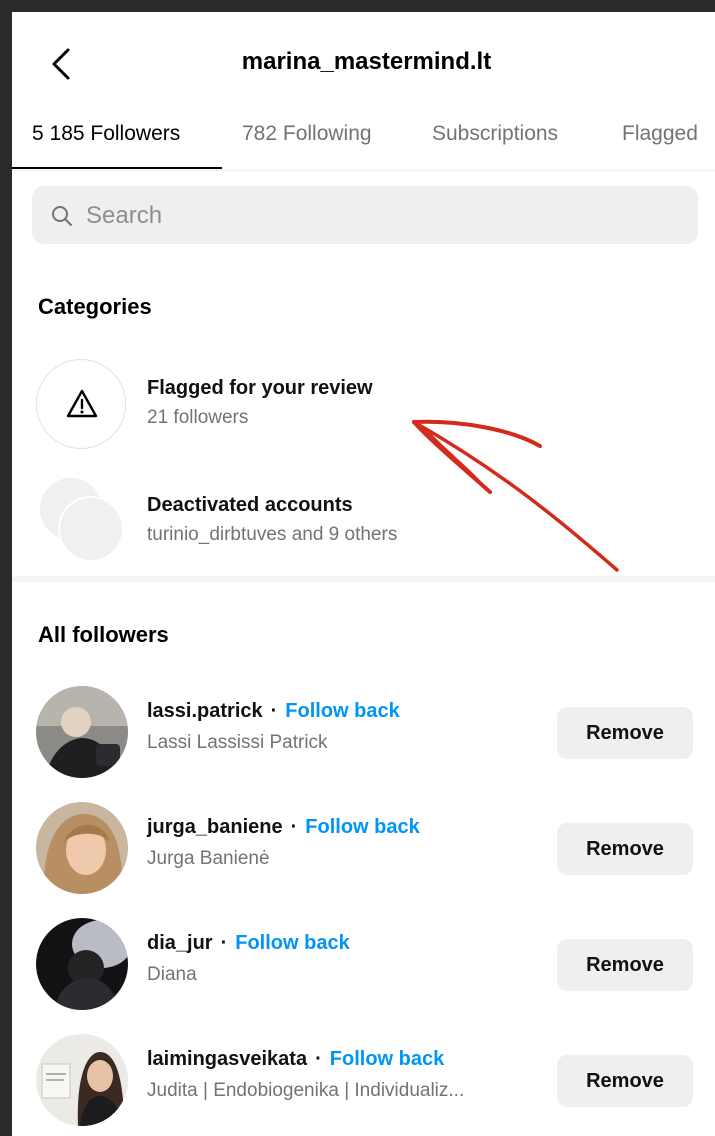 The width and height of the screenshot is (715, 1136). I want to click on section-divider, so click(363, 579).